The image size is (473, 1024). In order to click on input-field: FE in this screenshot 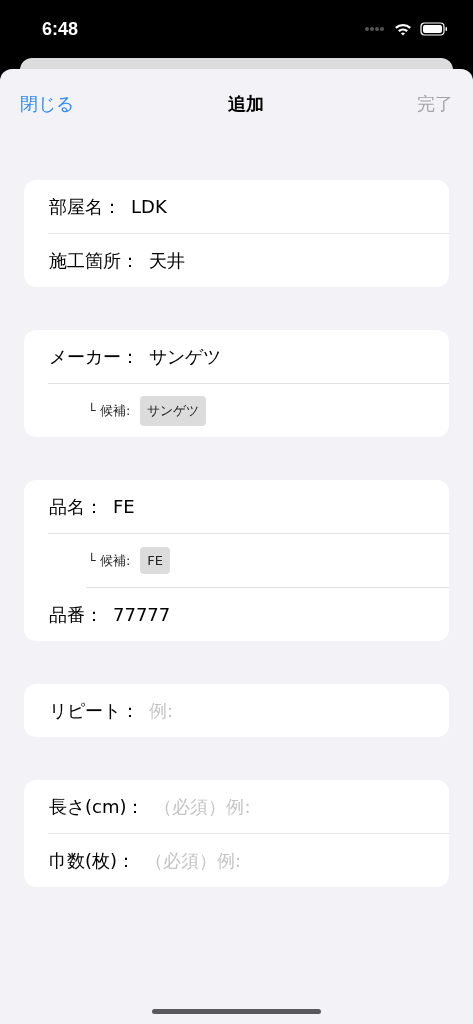, I will do `click(213, 506)`.